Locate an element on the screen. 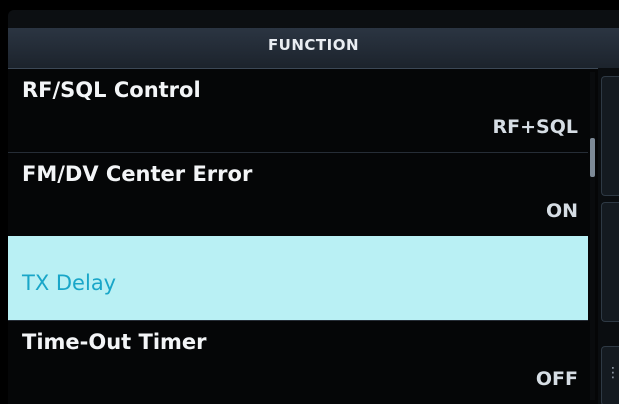 The width and height of the screenshot is (619, 404). more-icon: ⋮ is located at coordinates (612, 373).